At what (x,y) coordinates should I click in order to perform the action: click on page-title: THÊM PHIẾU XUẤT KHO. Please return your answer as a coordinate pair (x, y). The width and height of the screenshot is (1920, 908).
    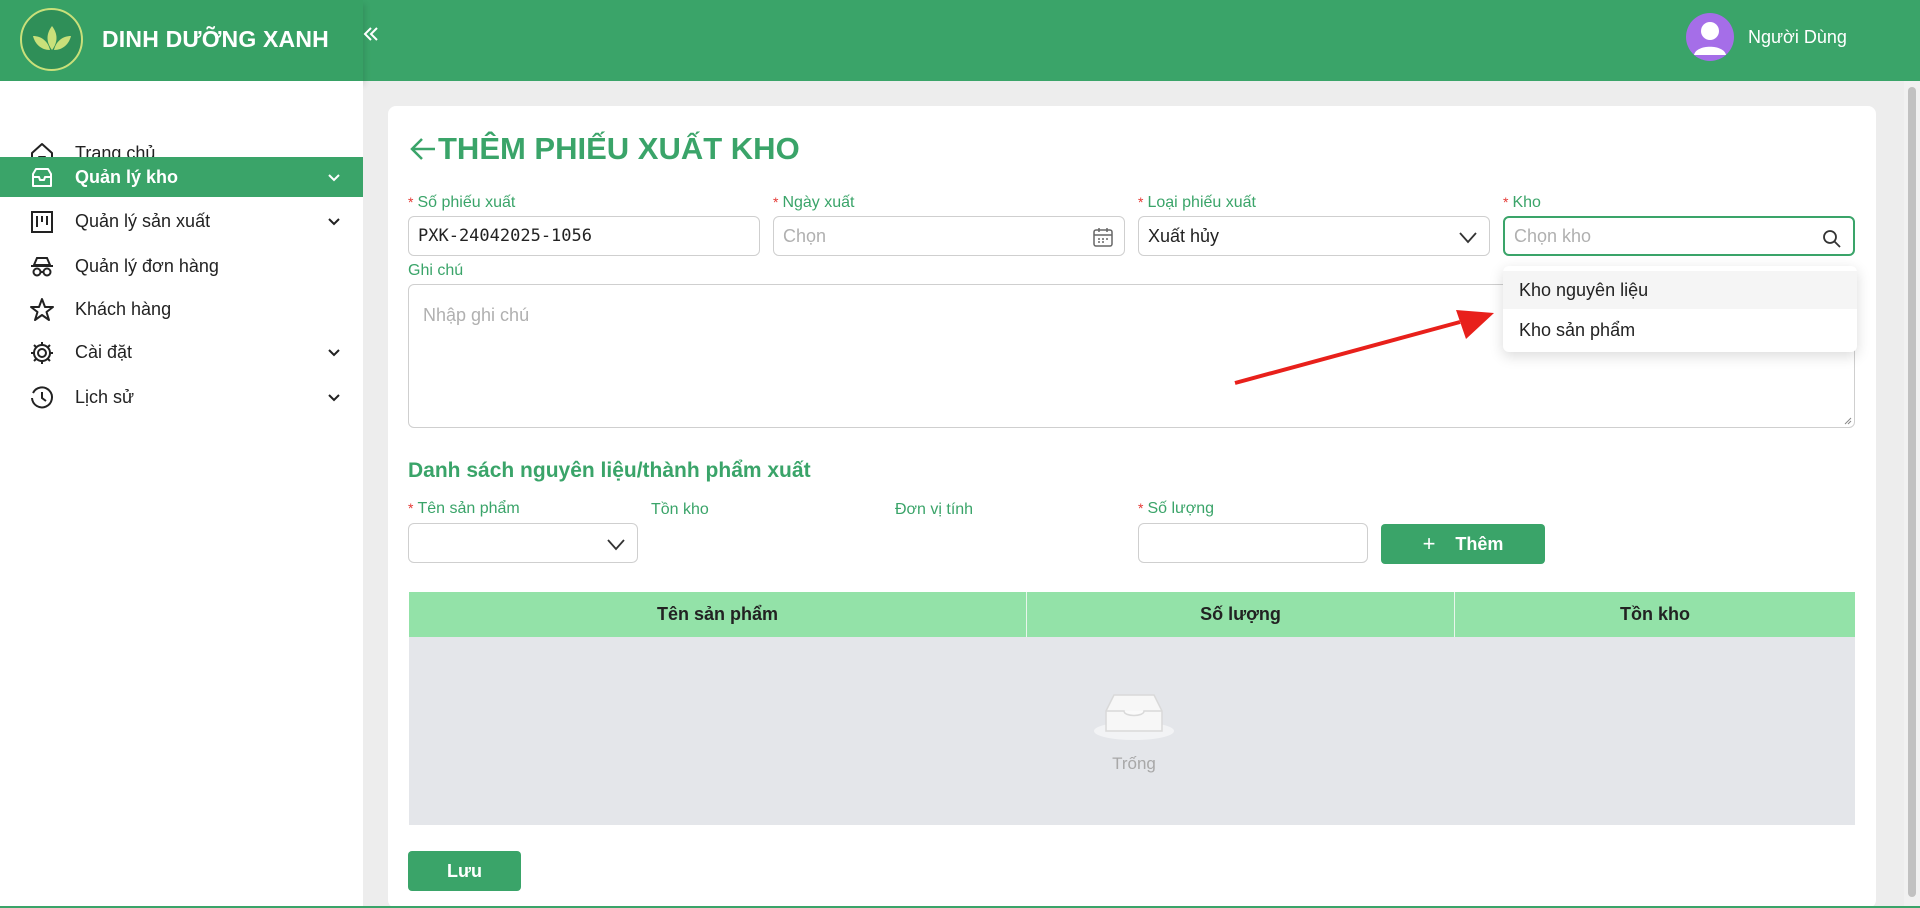
    Looking at the image, I should click on (604, 149).